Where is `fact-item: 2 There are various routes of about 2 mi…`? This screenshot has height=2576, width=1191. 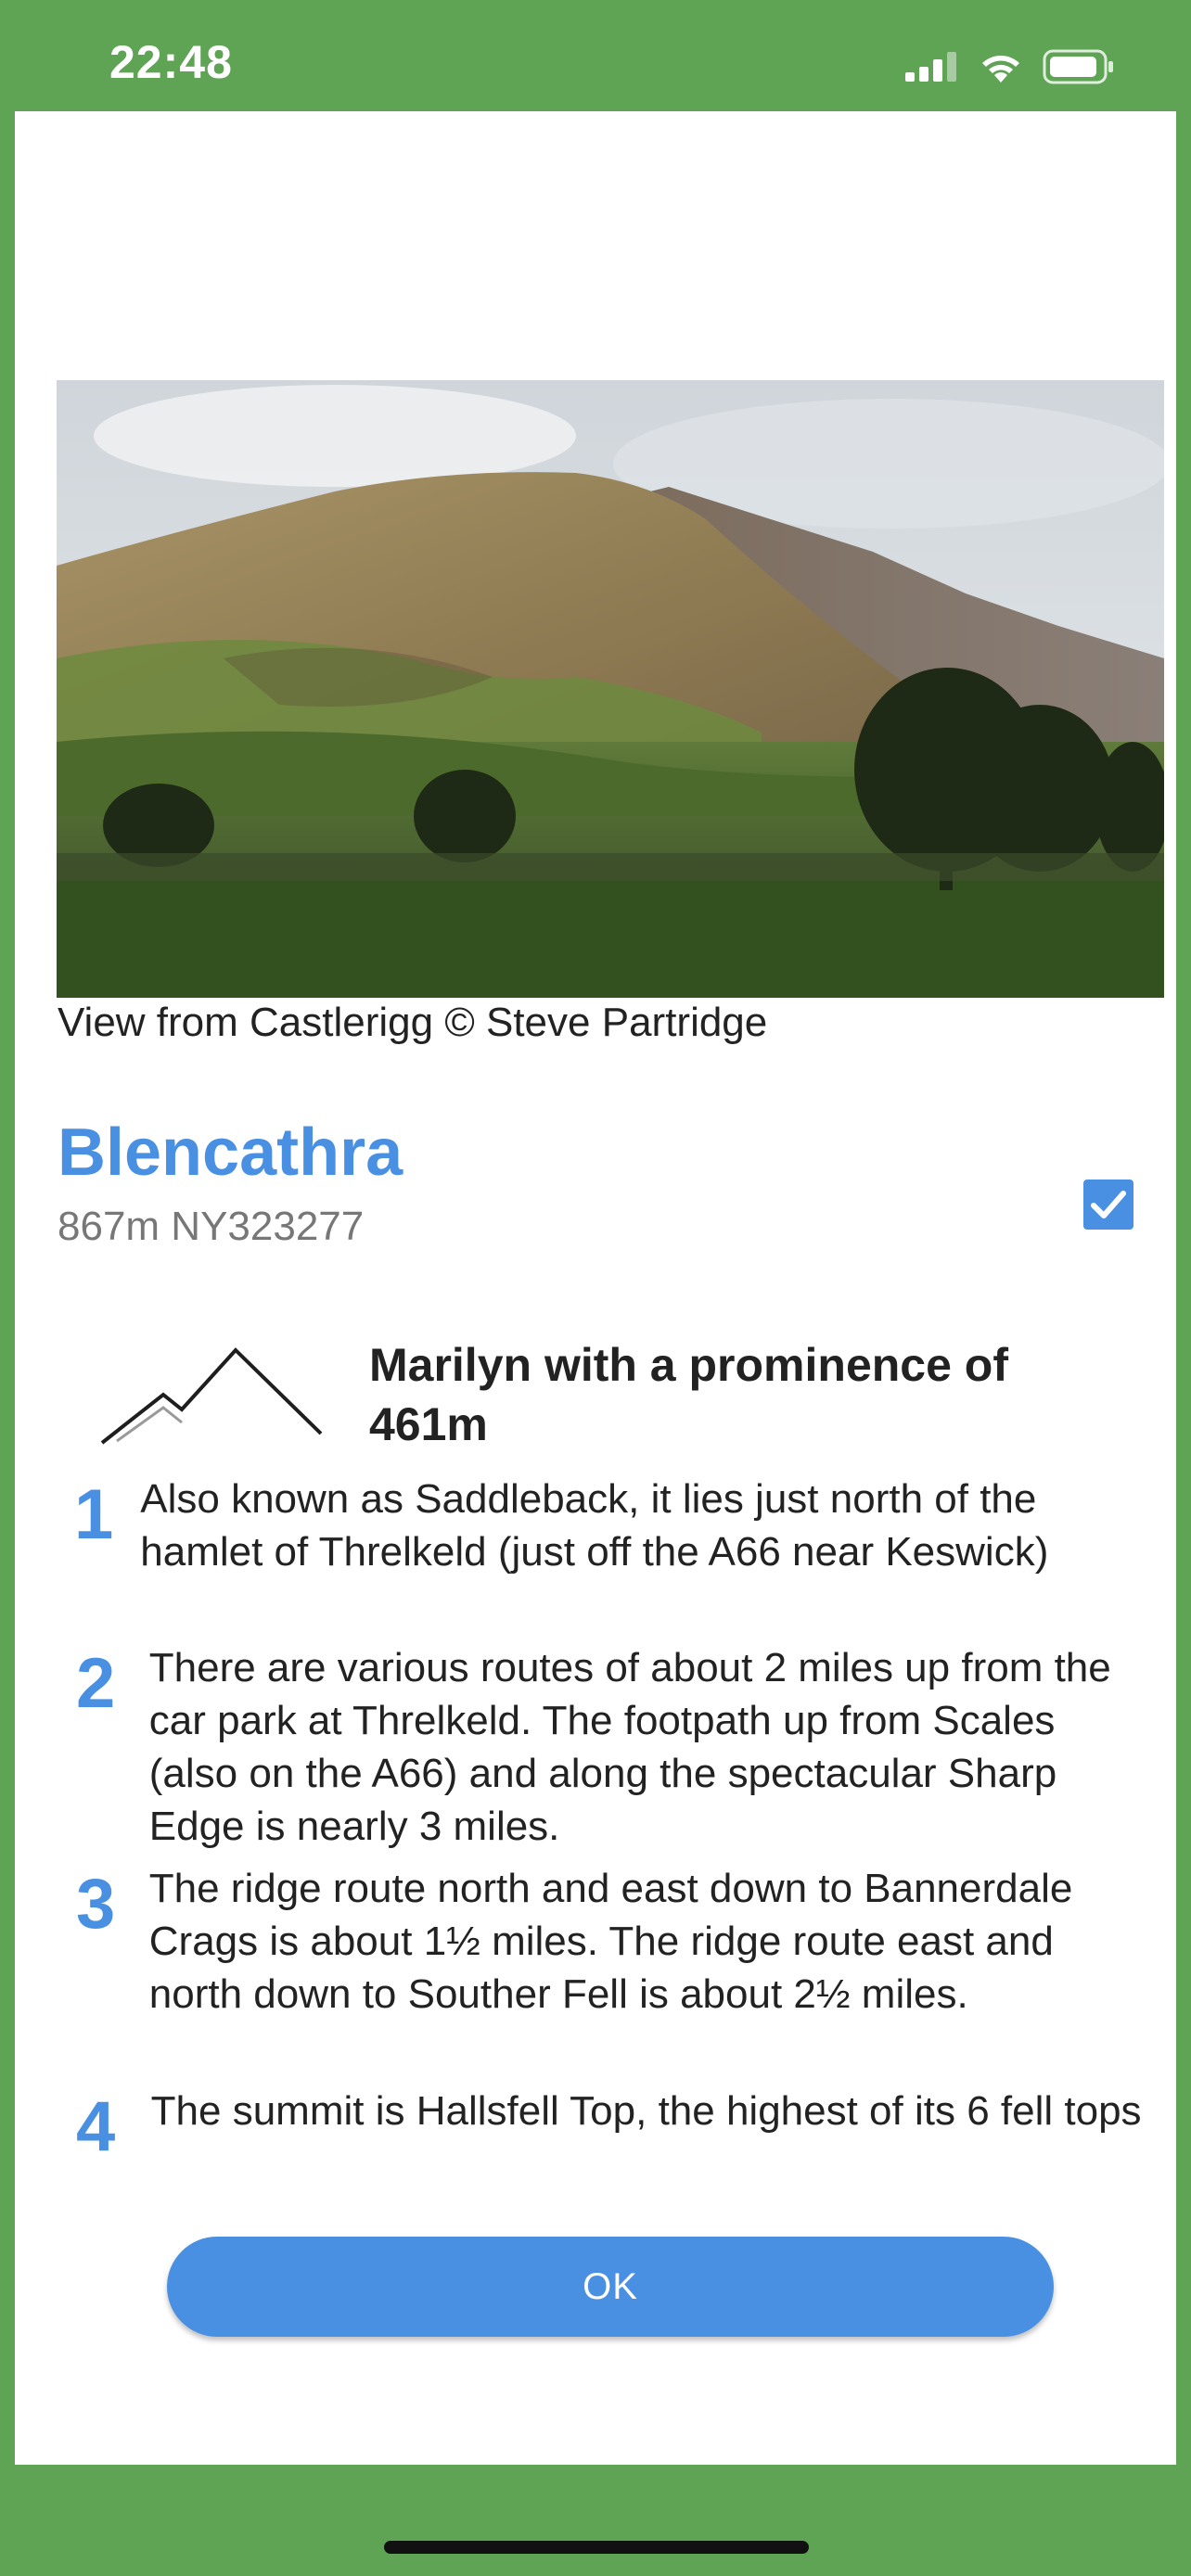
fact-item: 2 There are various routes of about 2 mi… is located at coordinates (614, 1747).